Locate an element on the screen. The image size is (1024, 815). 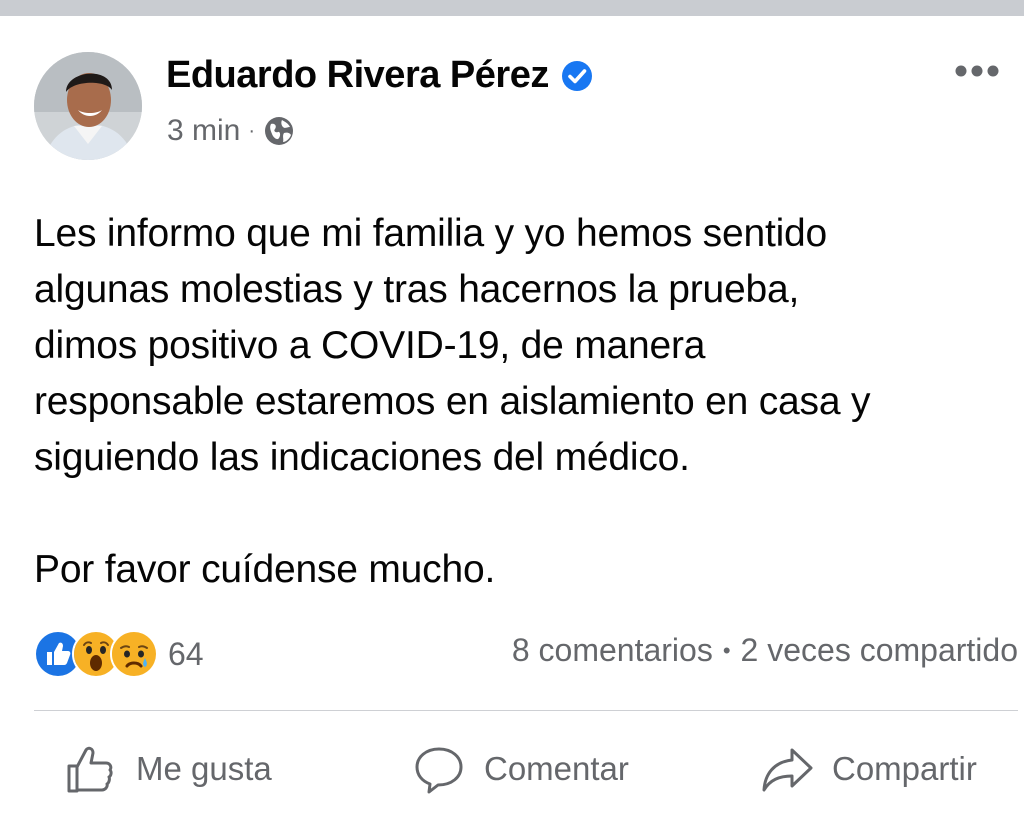
reaction-icons is located at coordinates (96, 654).